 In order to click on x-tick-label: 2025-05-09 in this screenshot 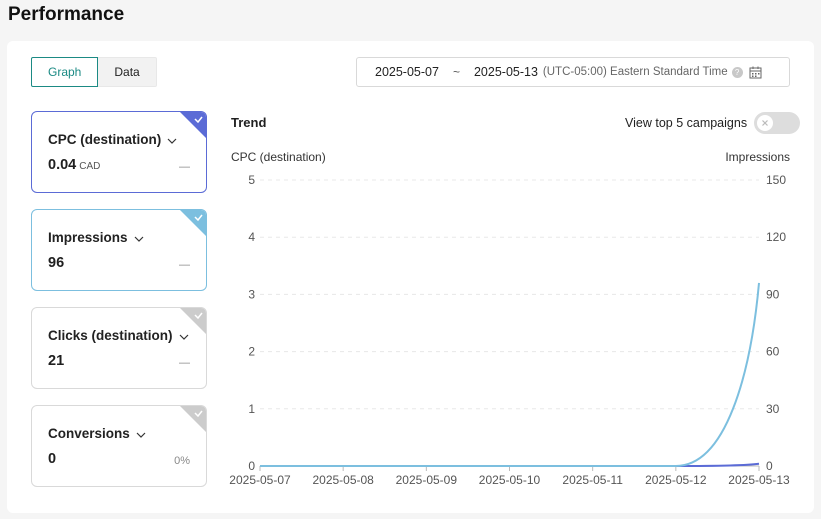, I will do `click(427, 480)`.